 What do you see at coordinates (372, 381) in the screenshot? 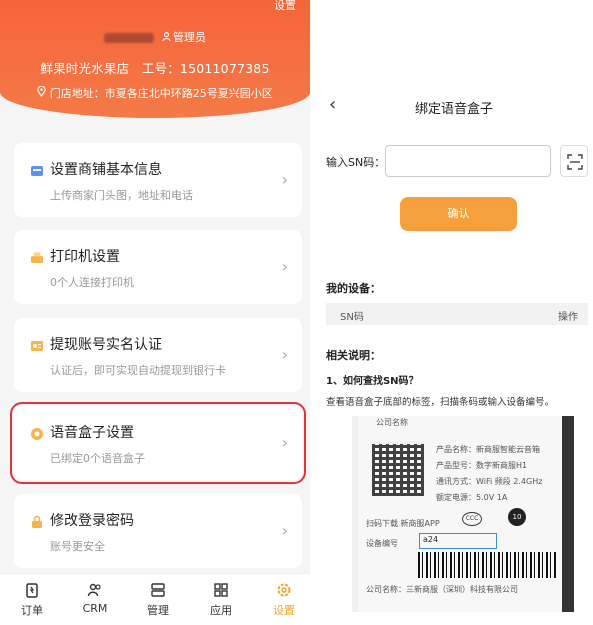
I see `faq-question: 1、如何查找SN码？` at bounding box center [372, 381].